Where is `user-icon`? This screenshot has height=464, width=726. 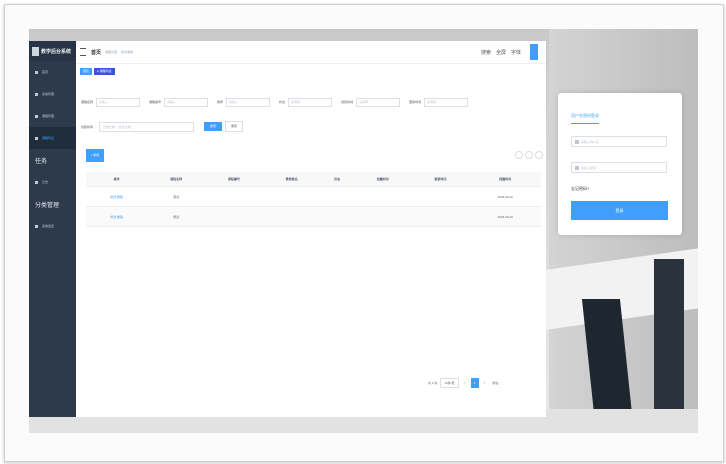
user-icon is located at coordinates (577, 142).